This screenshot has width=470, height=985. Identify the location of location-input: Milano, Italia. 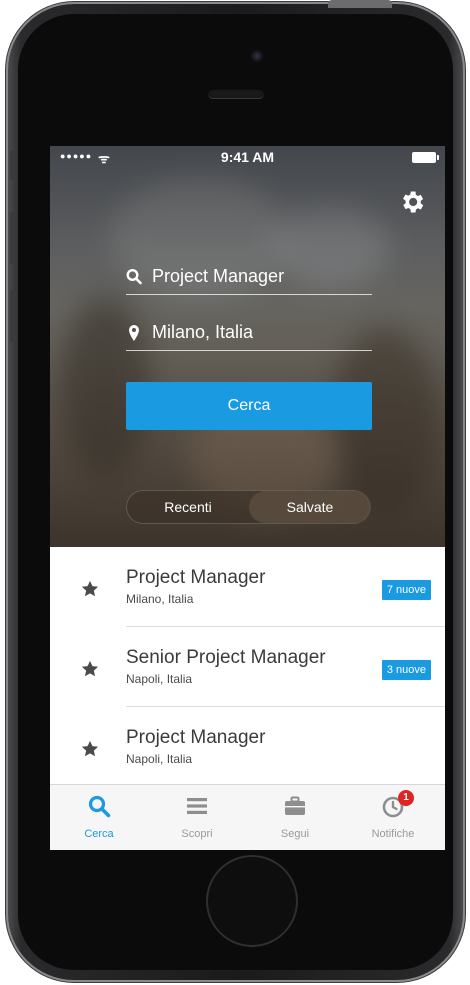
(249, 333).